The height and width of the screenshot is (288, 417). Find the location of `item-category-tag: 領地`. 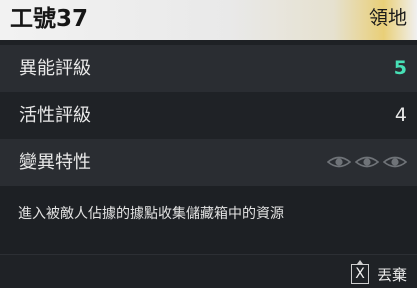

item-category-tag: 領地 is located at coordinates (387, 18).